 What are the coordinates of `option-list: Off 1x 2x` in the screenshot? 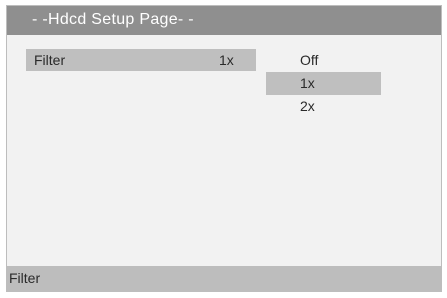 It's located at (323, 83).